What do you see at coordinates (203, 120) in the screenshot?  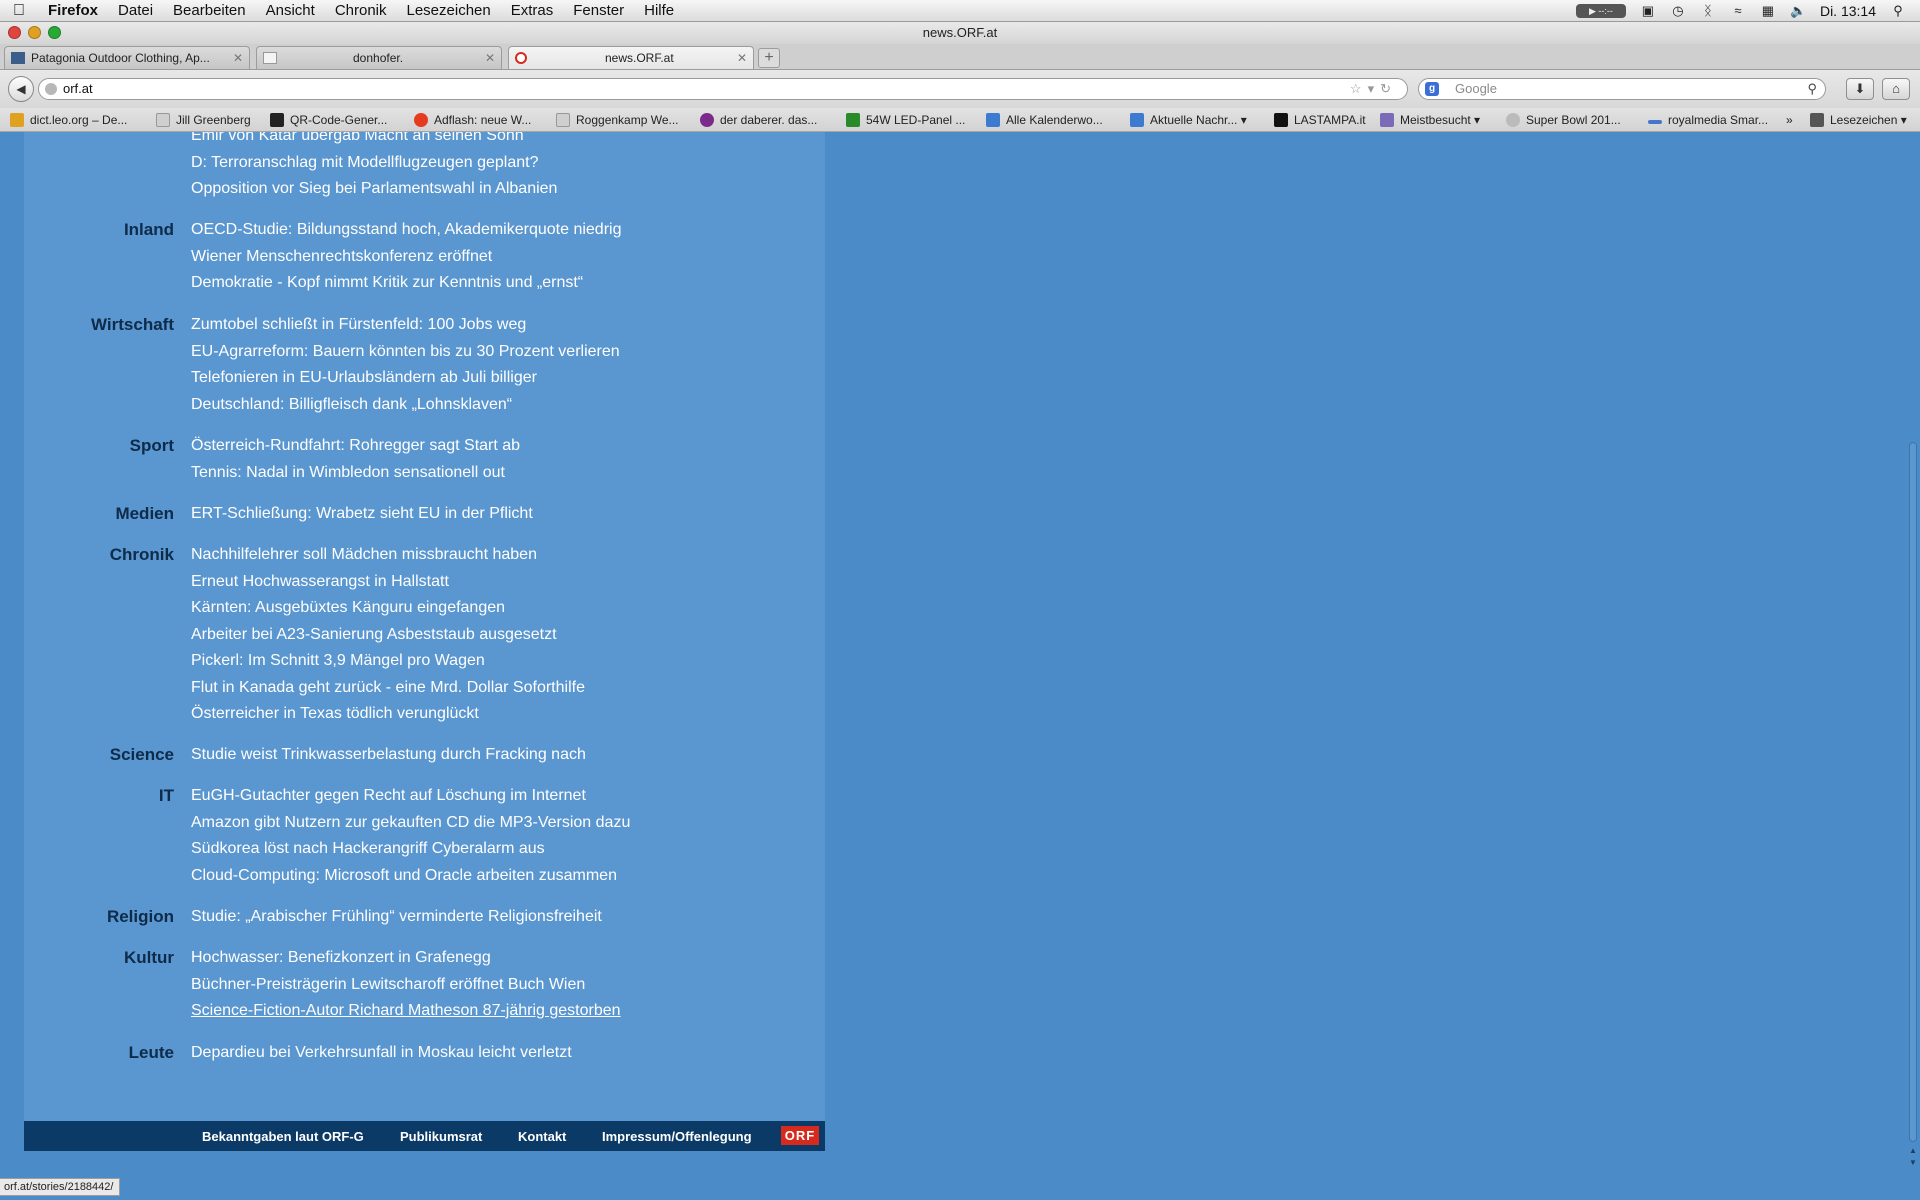 I see `bookmark-item: Jill Greenberg` at bounding box center [203, 120].